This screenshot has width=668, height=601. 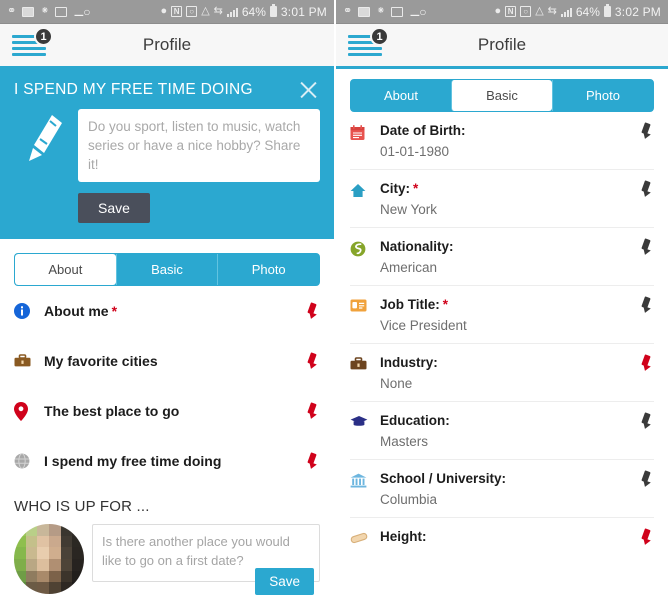 I want to click on promo-card-header: I SPEND MY FREE TIME DOING, so click(x=167, y=90).